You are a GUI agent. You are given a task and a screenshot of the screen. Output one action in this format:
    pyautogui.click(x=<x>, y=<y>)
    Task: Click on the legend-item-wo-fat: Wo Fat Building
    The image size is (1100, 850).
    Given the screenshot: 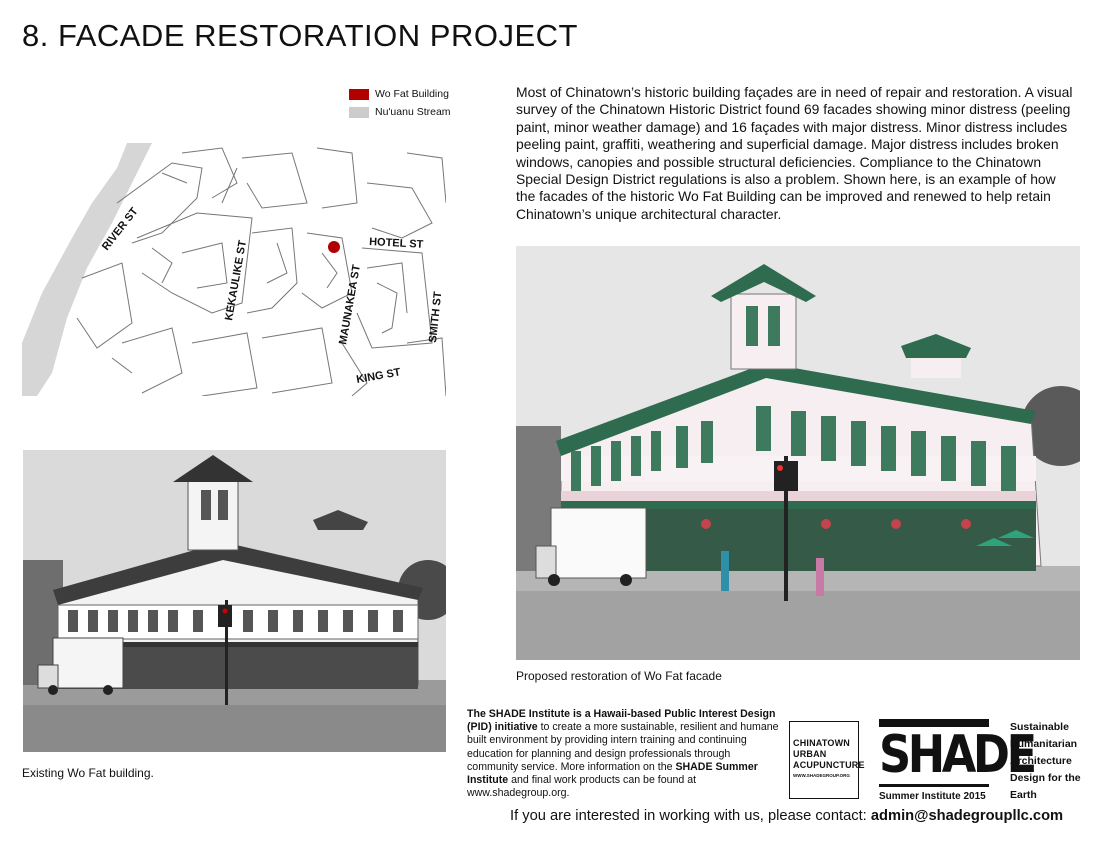 What is the action you would take?
    pyautogui.click(x=400, y=94)
    